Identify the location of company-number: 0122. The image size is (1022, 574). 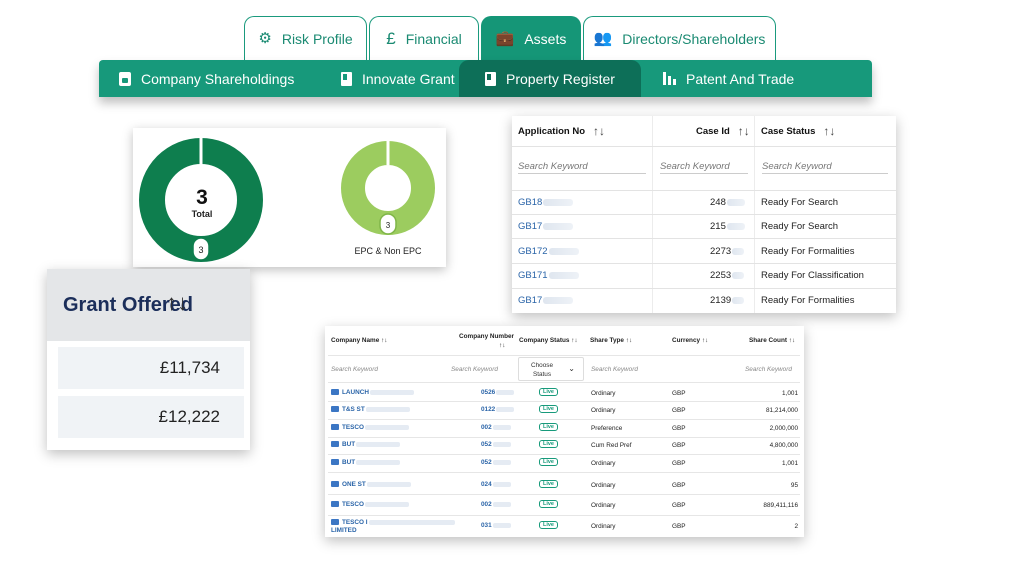
(488, 409).